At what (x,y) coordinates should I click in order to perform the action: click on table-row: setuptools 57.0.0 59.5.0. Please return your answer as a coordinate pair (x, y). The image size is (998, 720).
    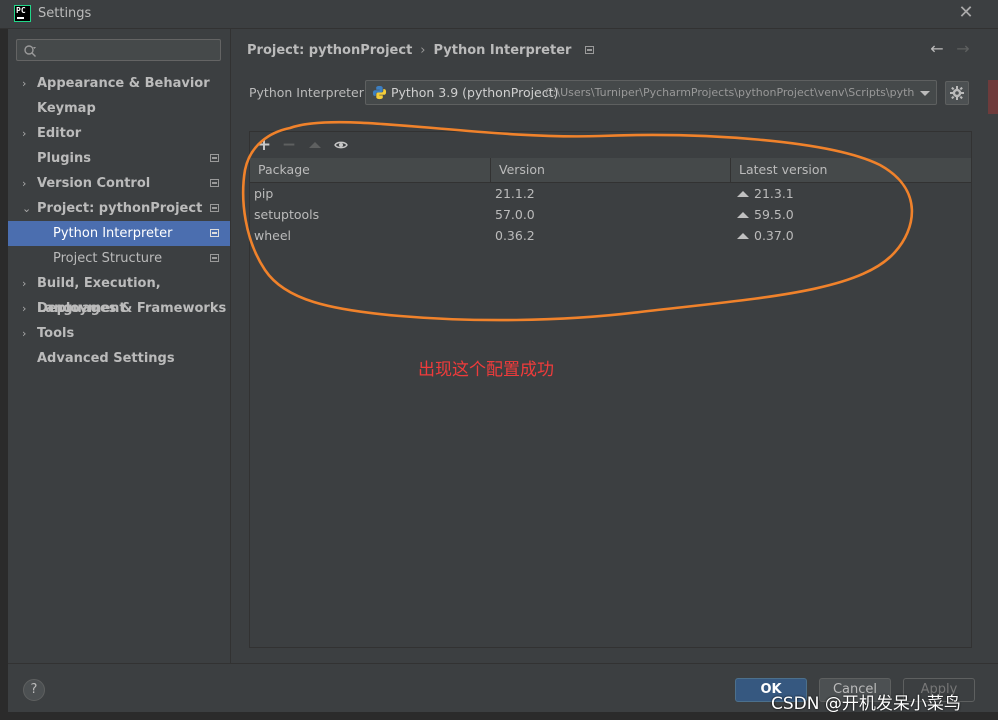
    Looking at the image, I should click on (610, 214).